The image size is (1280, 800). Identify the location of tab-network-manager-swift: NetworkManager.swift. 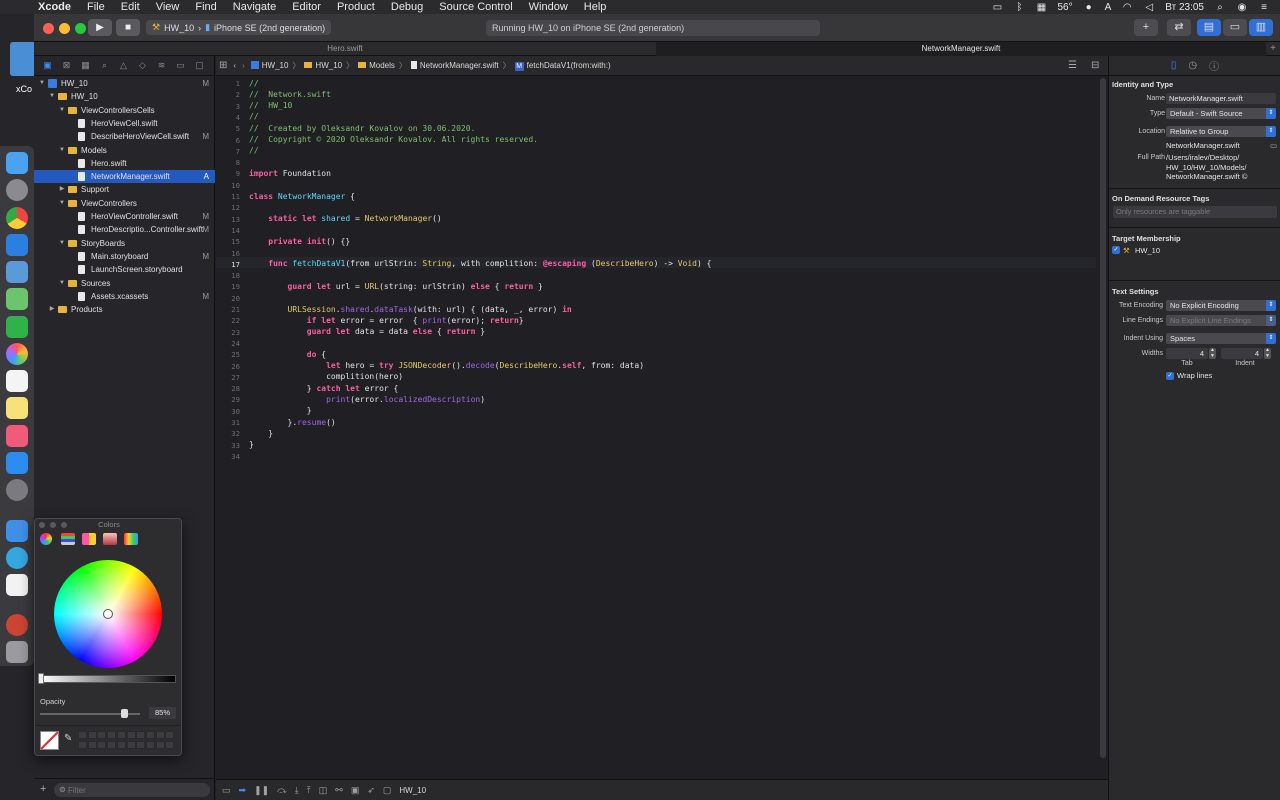
(961, 49).